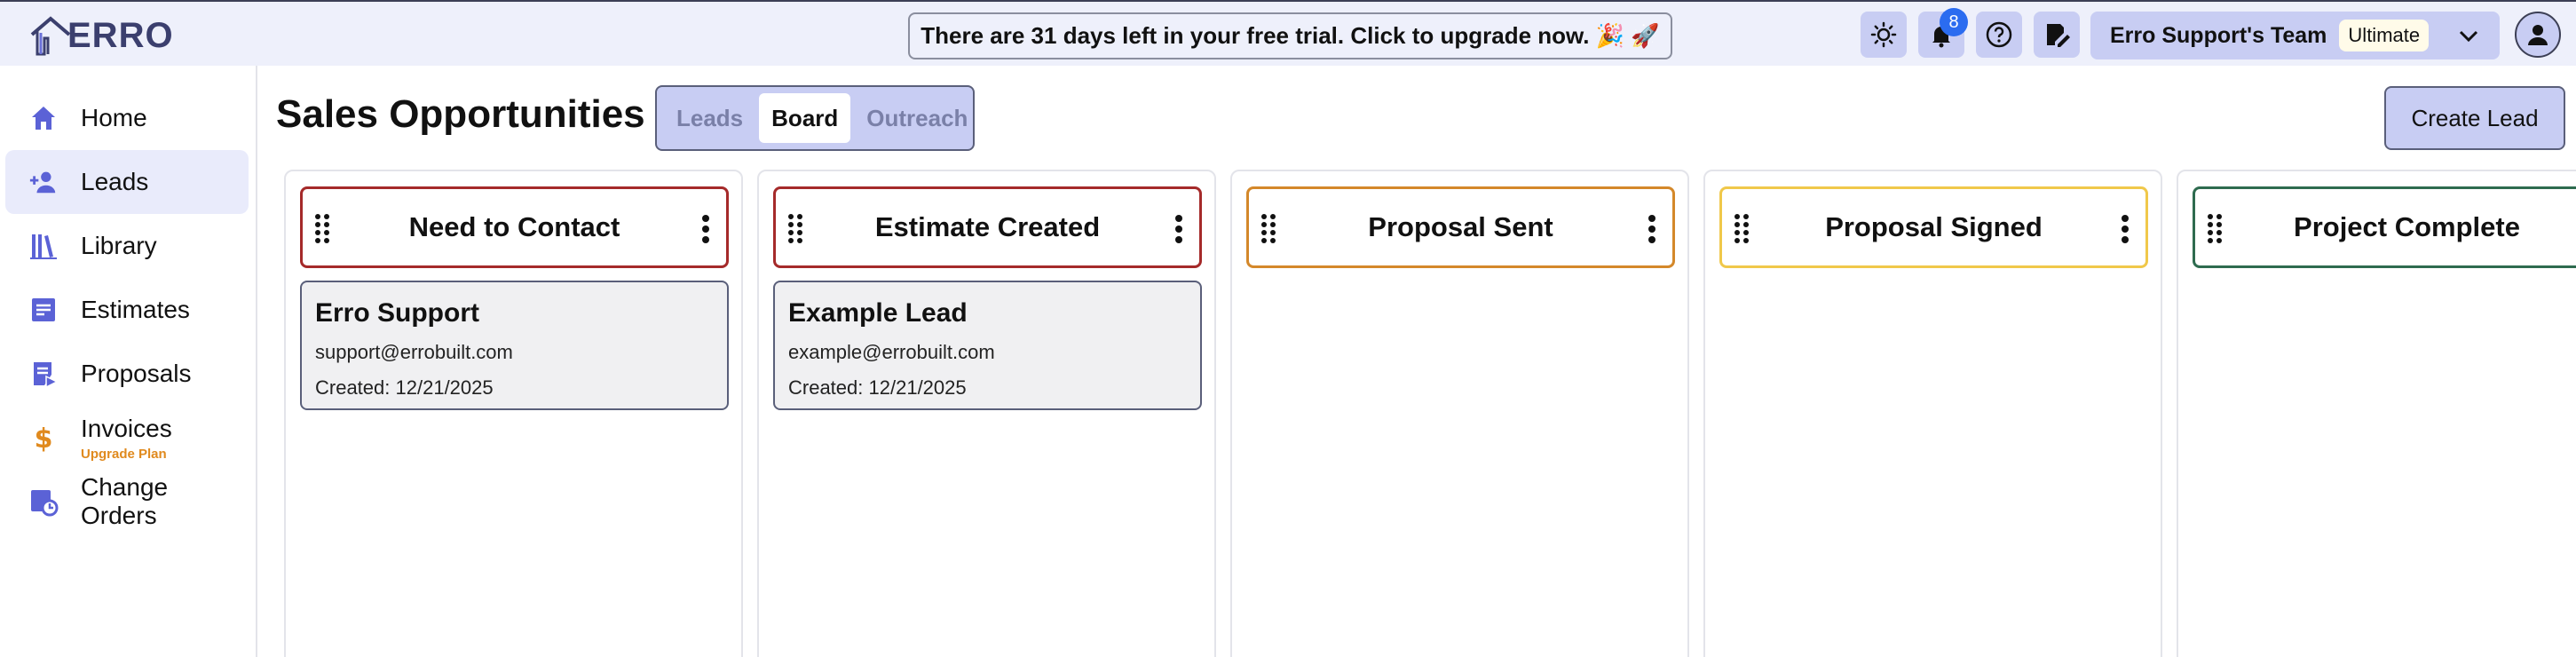 The width and height of the screenshot is (2576, 657). What do you see at coordinates (878, 313) in the screenshot?
I see `lead-name: Example Lead` at bounding box center [878, 313].